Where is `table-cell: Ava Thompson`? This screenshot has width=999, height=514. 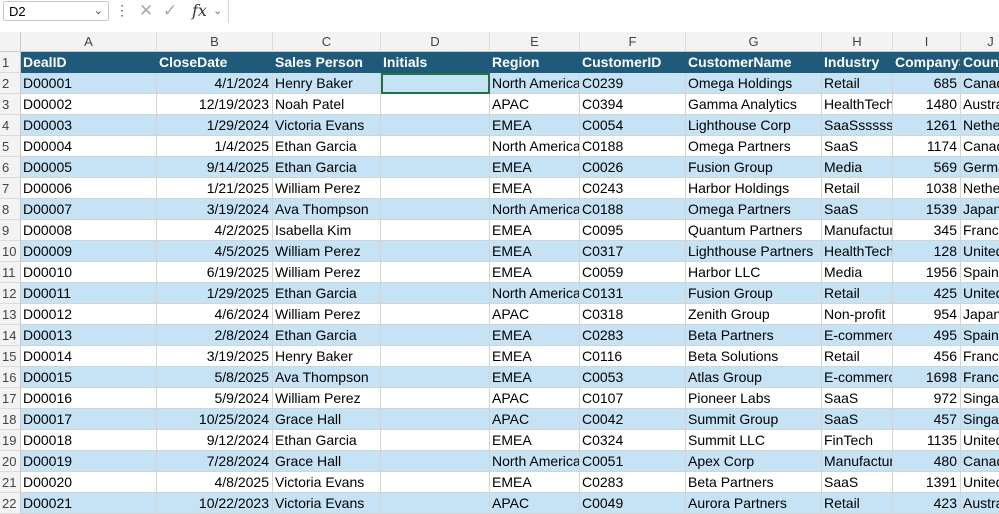 table-cell: Ava Thompson is located at coordinates (327, 377).